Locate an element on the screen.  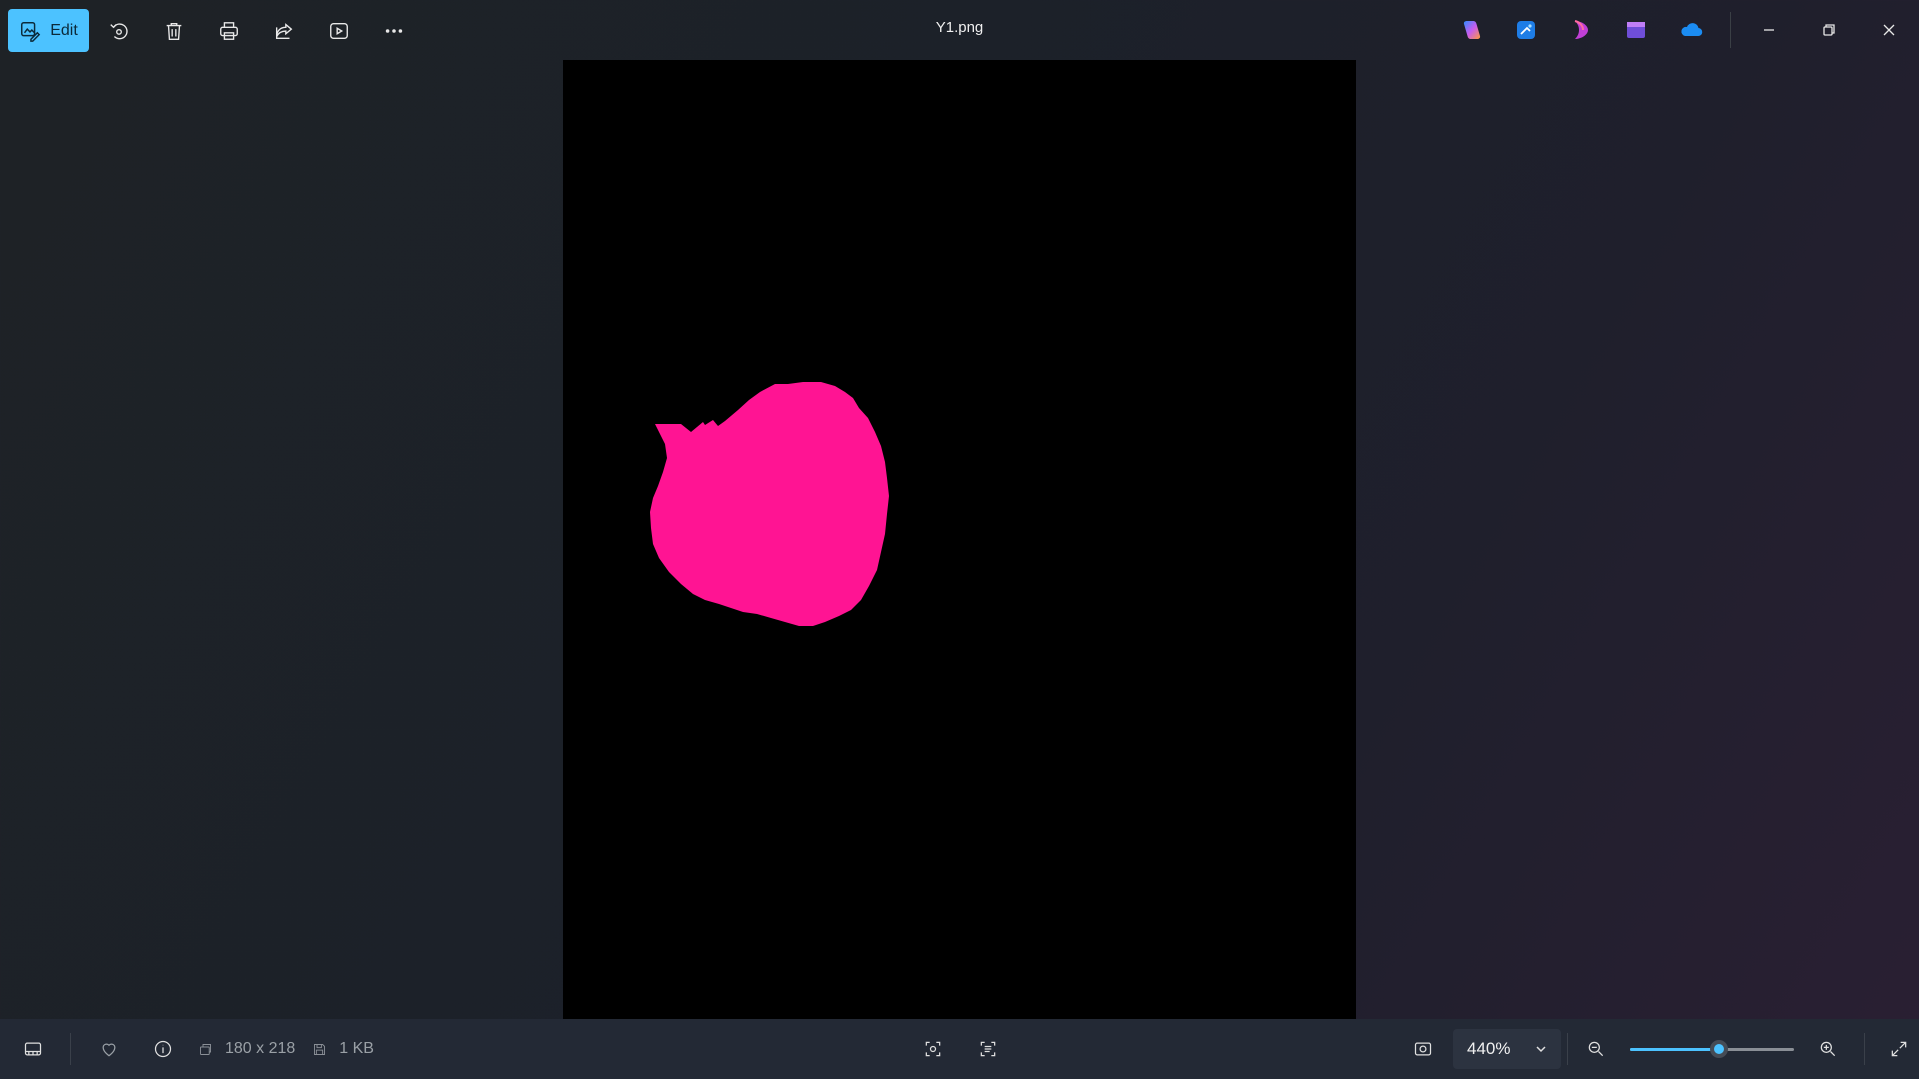
zoom-out-icon is located at coordinates (1596, 1049).